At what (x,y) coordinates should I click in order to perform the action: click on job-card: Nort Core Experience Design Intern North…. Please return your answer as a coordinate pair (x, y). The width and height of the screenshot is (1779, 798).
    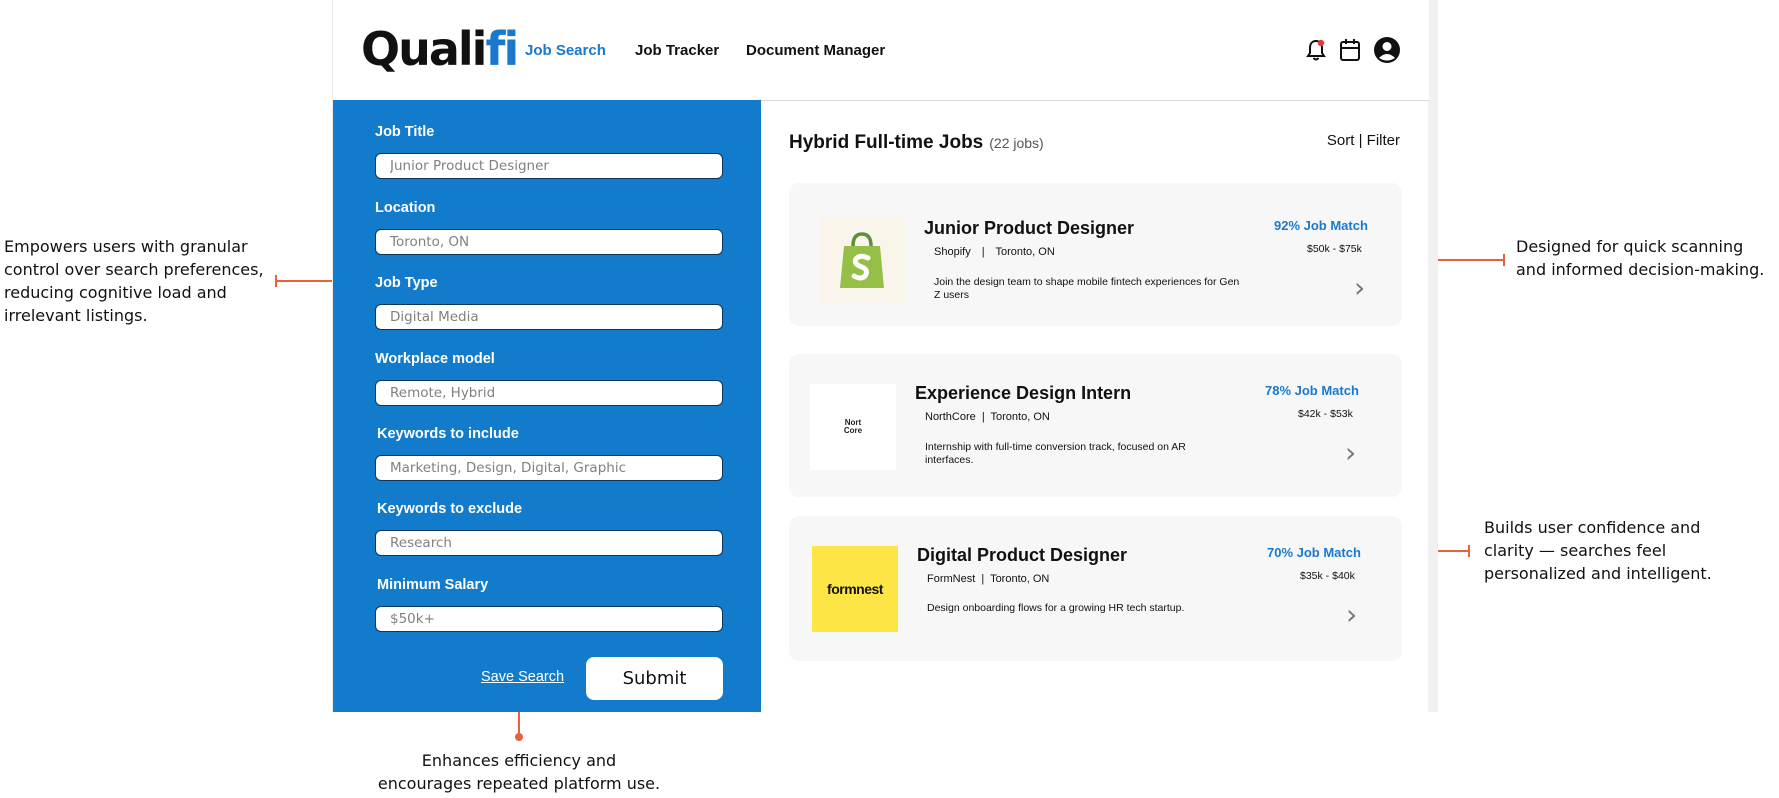
    Looking at the image, I should click on (1095, 425).